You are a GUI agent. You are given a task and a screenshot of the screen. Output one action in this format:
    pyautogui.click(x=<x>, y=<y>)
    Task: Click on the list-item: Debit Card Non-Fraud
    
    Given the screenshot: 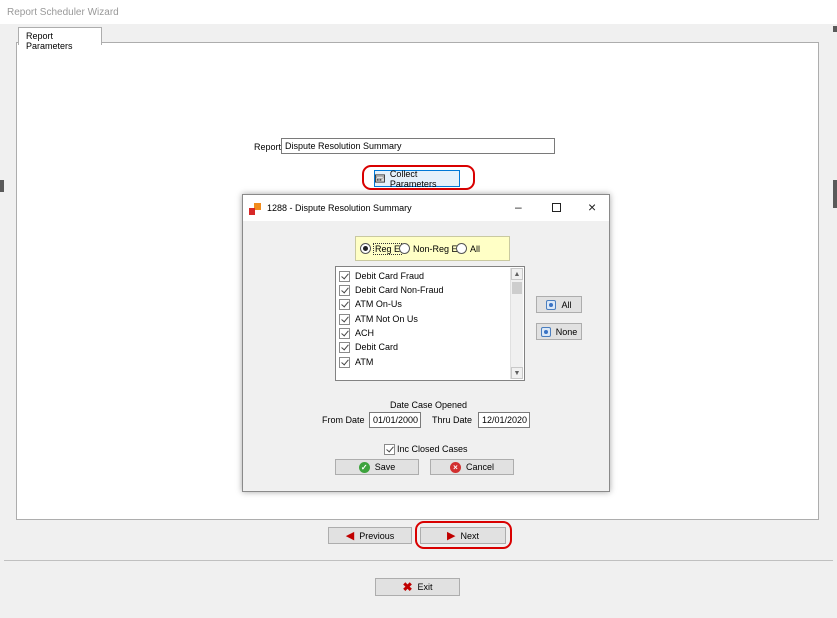 What is the action you would take?
    pyautogui.click(x=391, y=290)
    